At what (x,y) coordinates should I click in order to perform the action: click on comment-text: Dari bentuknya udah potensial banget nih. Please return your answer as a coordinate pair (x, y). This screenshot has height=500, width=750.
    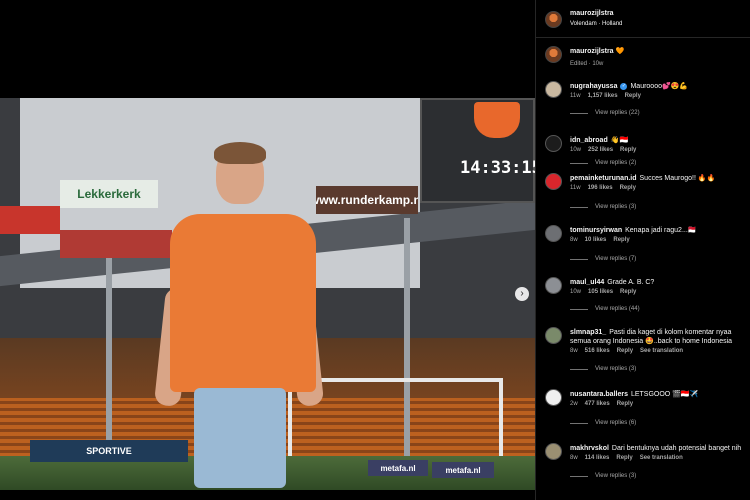
    Looking at the image, I should click on (676, 448).